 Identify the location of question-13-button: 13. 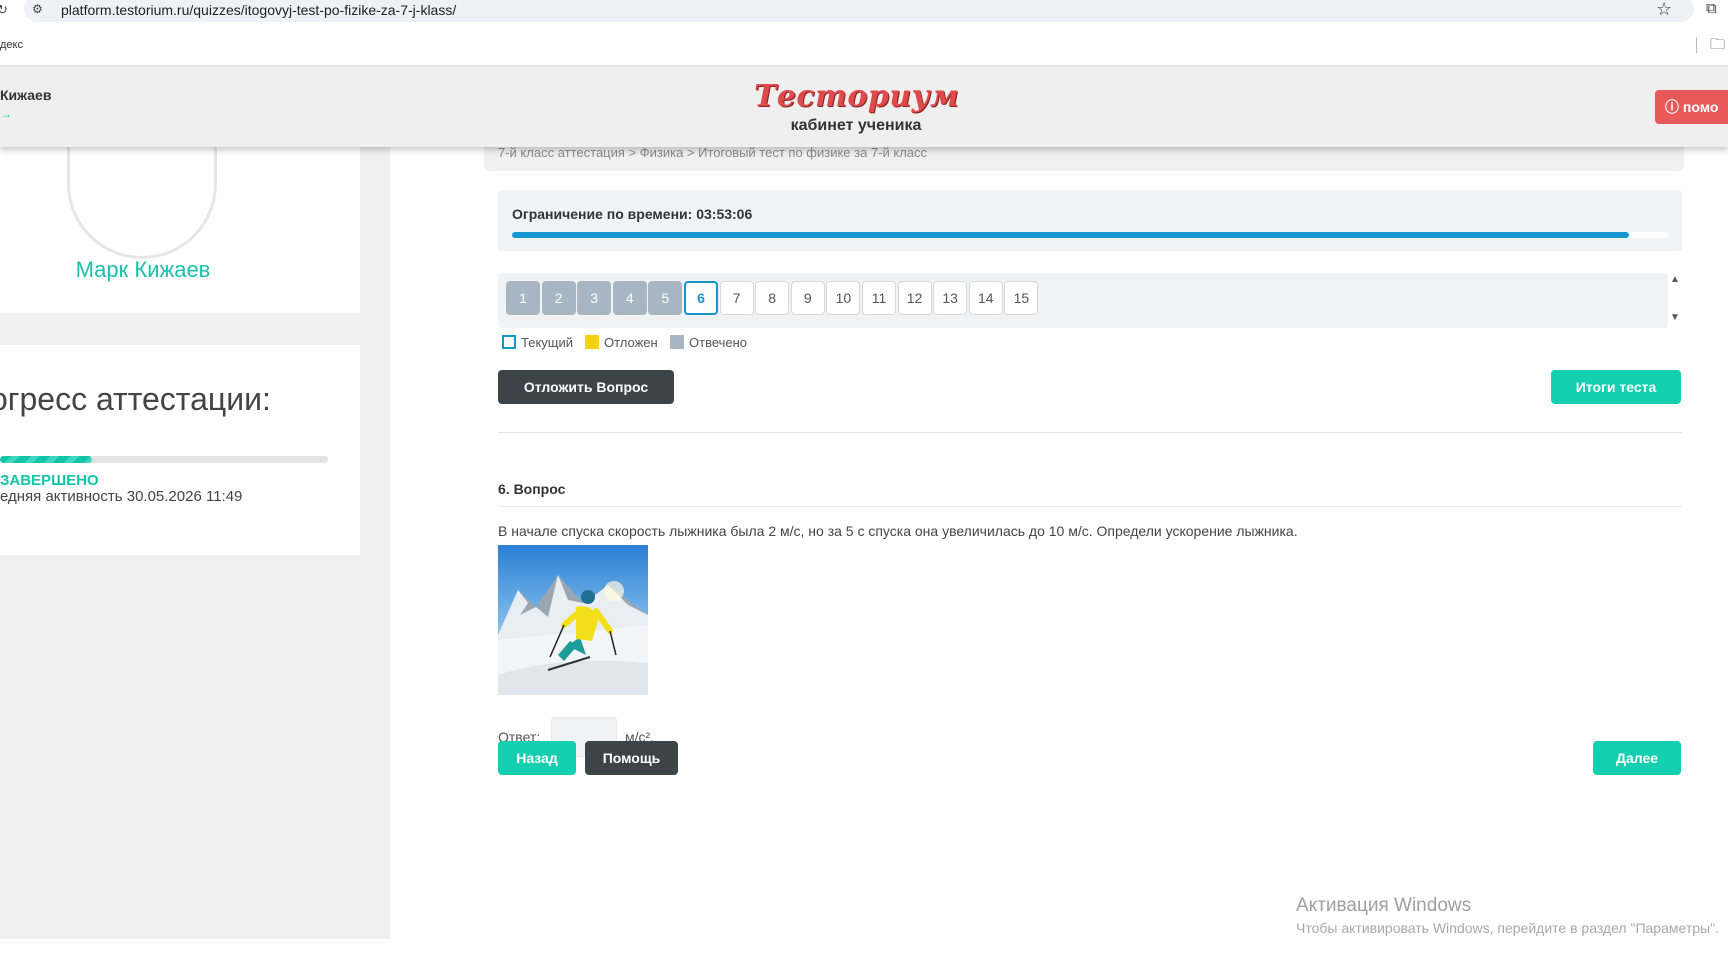
(950, 298).